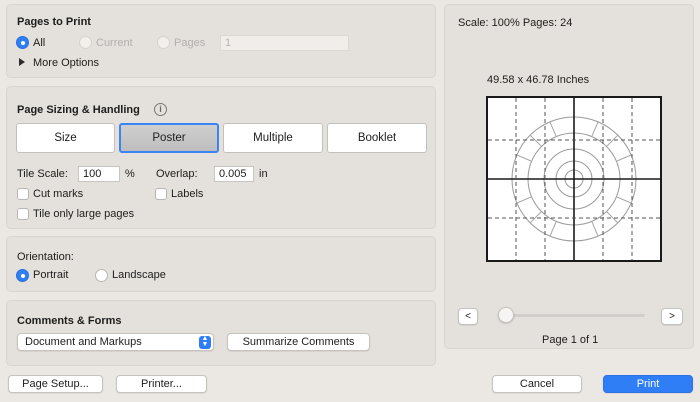 The image size is (700, 402). Describe the element at coordinates (66, 63) in the screenshot. I see `more-options-label: More Options` at that location.